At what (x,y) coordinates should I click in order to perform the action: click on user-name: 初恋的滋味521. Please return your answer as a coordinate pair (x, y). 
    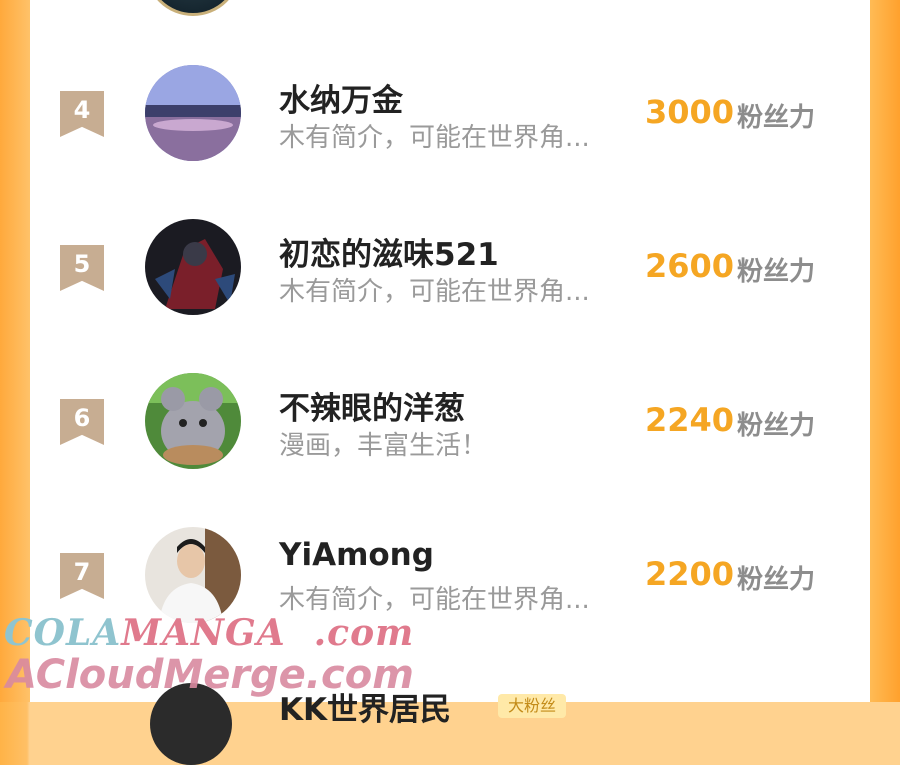
    Looking at the image, I should click on (389, 251).